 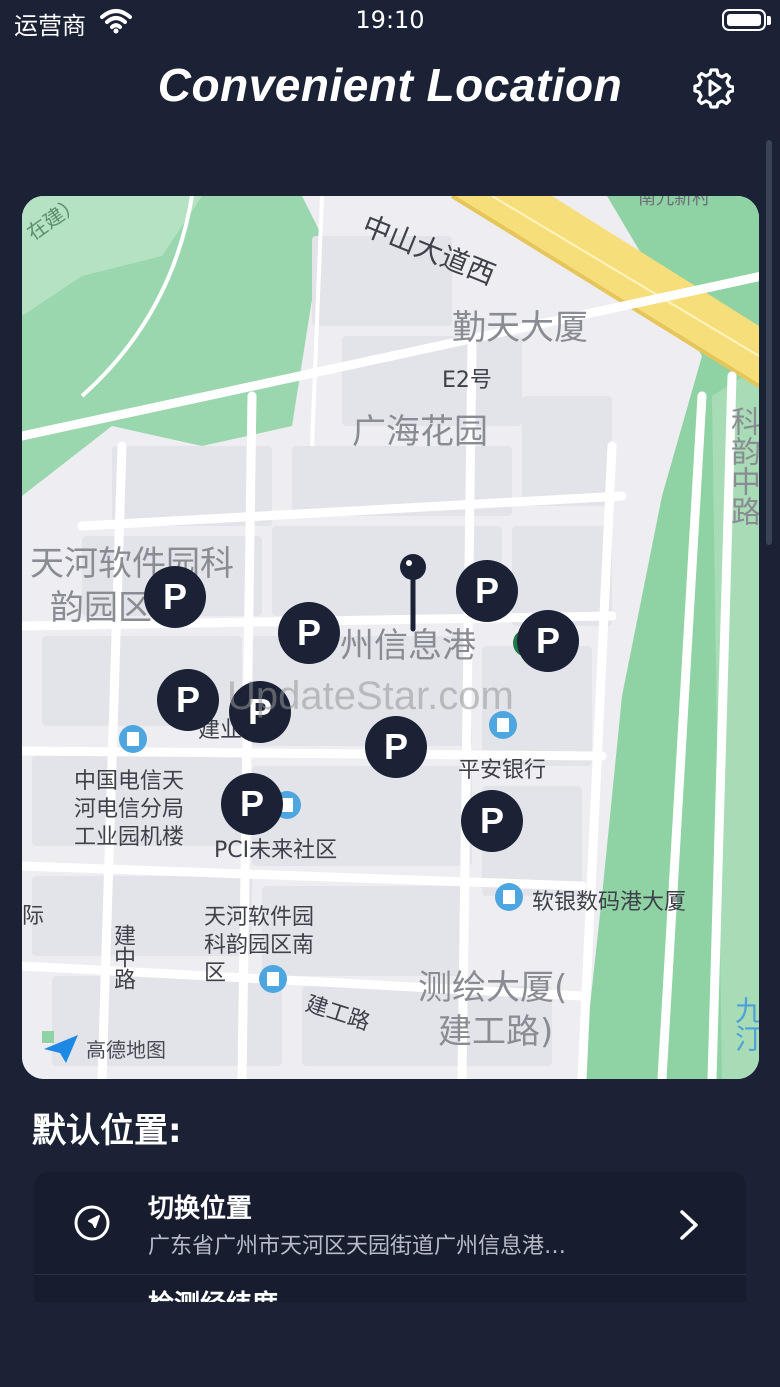 I want to click on map-label-guoji: 际, so click(x=33, y=916).